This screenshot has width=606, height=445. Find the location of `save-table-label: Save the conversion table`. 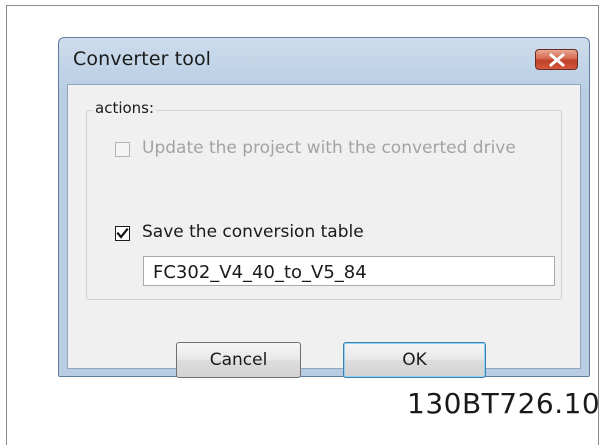

save-table-label: Save the conversion table is located at coordinates (253, 232).